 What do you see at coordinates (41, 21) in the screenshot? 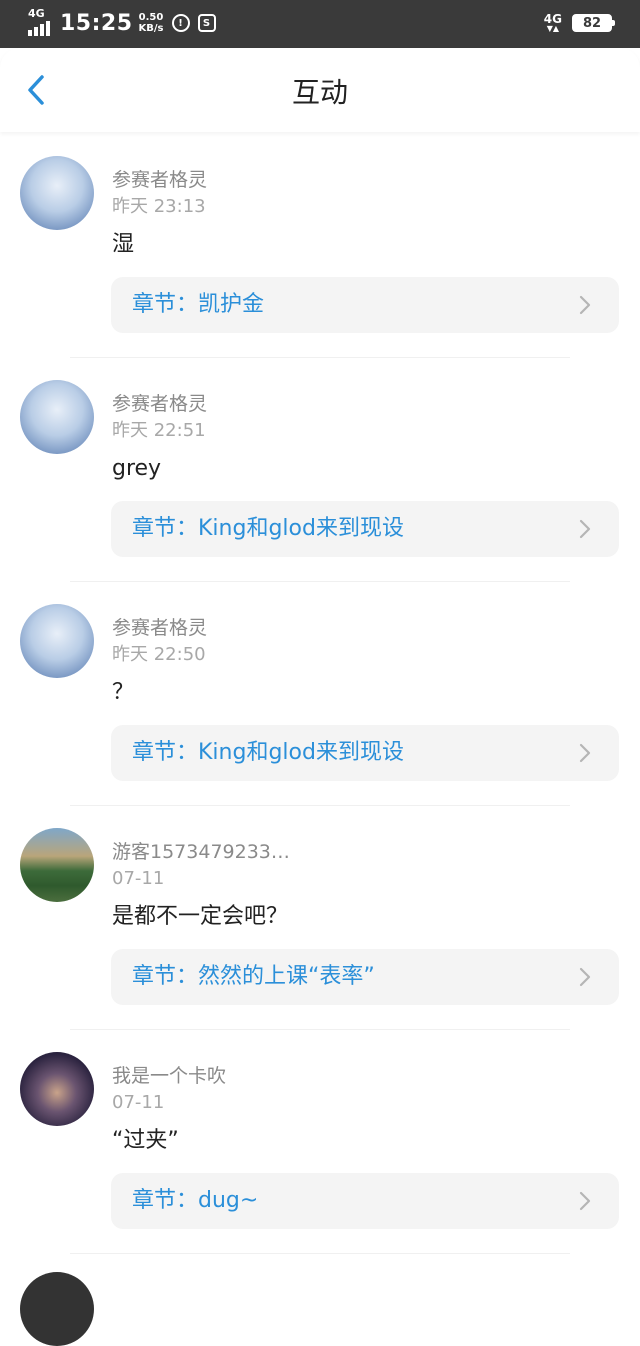
I see `signal-icon: 4G` at bounding box center [41, 21].